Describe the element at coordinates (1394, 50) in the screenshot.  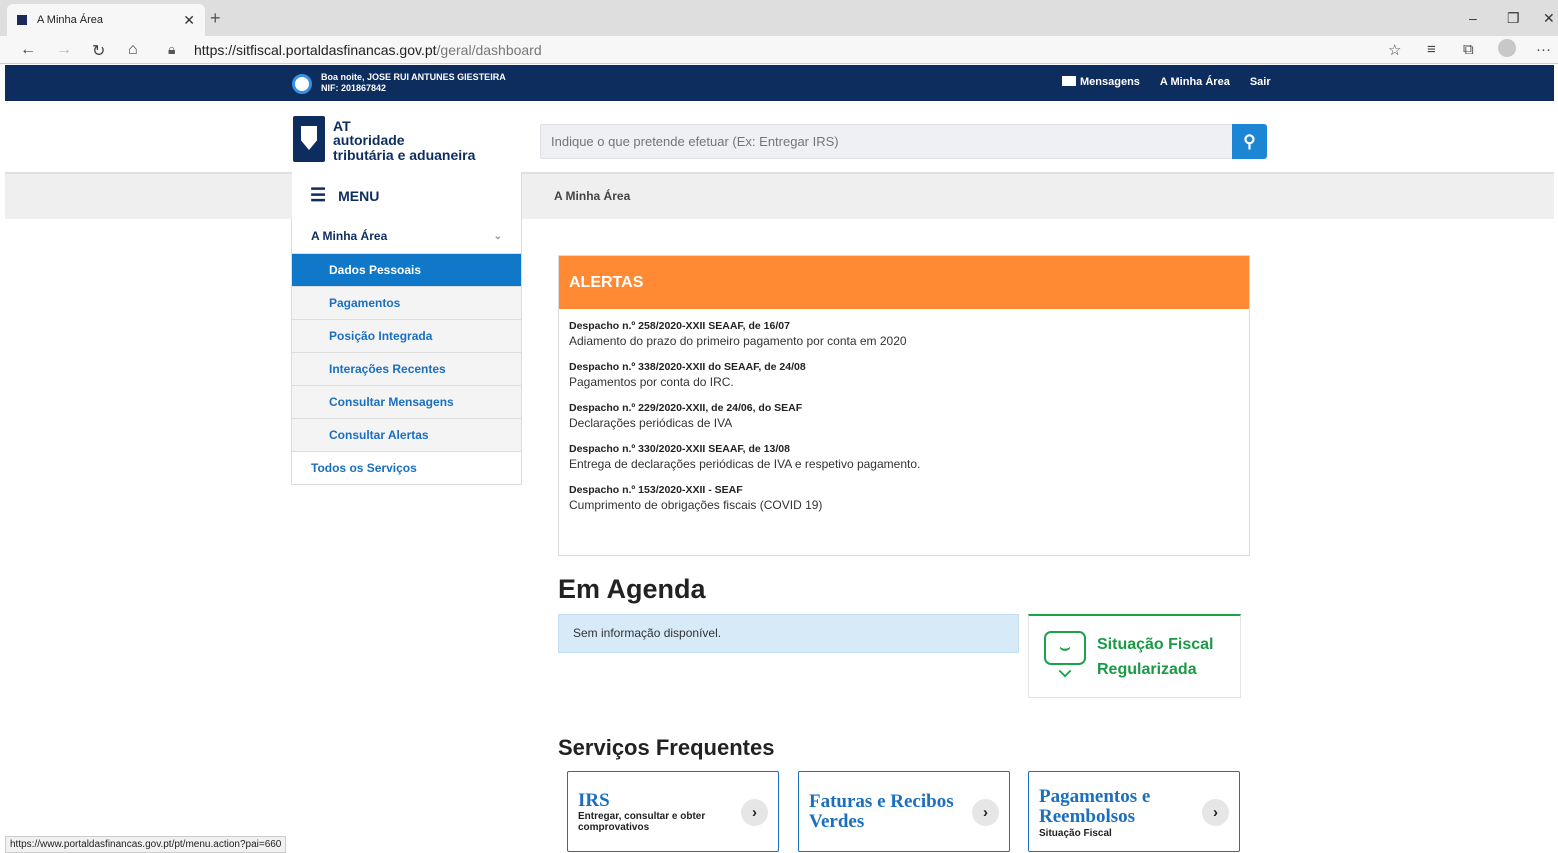
I see `favorite-star-icon: ☆` at that location.